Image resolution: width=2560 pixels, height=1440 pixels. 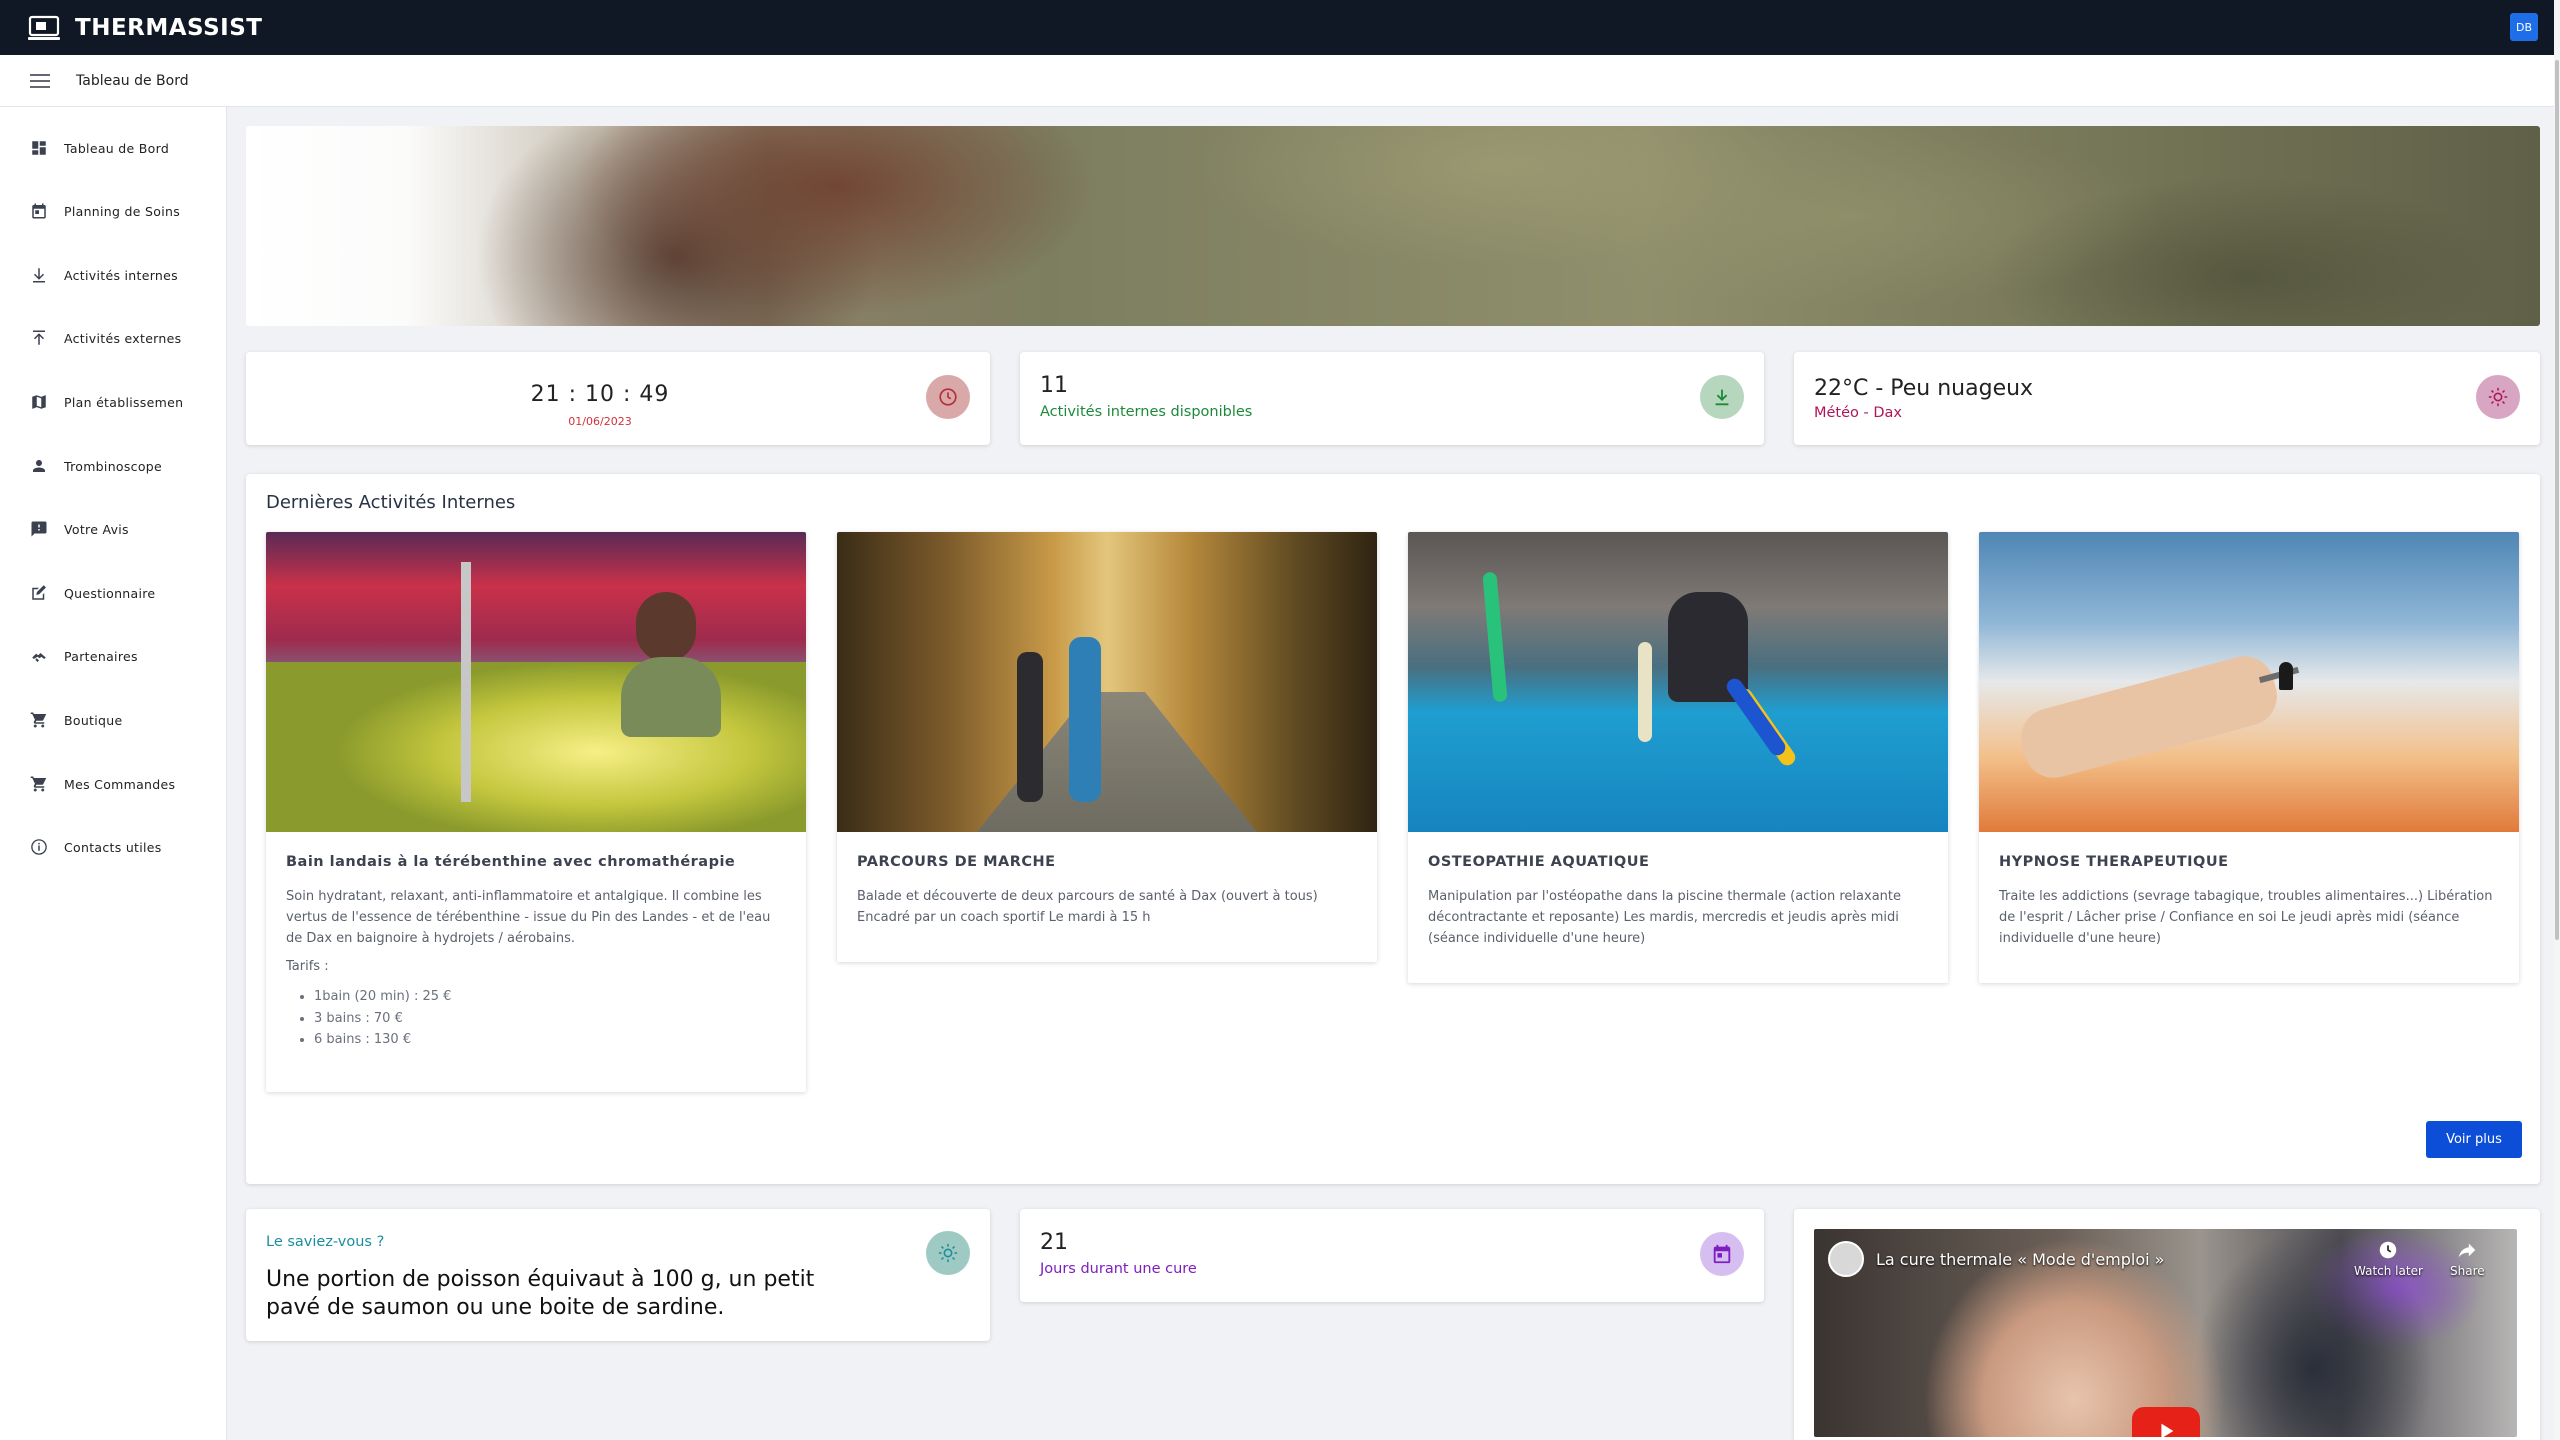 What do you see at coordinates (600, 421) in the screenshot?
I see `clock-date: 01/06/2023` at bounding box center [600, 421].